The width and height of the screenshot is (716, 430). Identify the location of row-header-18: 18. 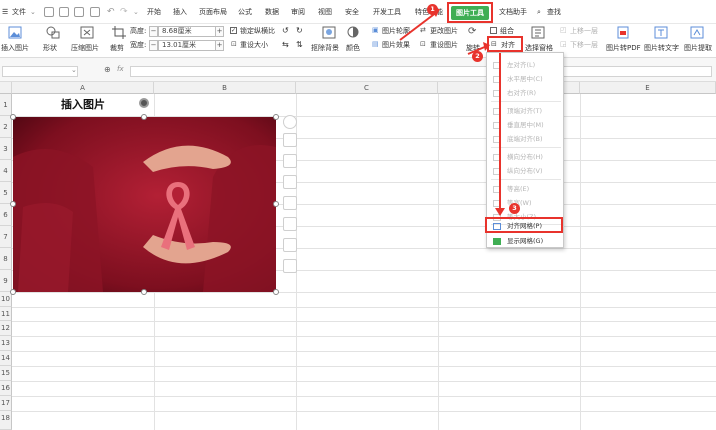
(6, 420).